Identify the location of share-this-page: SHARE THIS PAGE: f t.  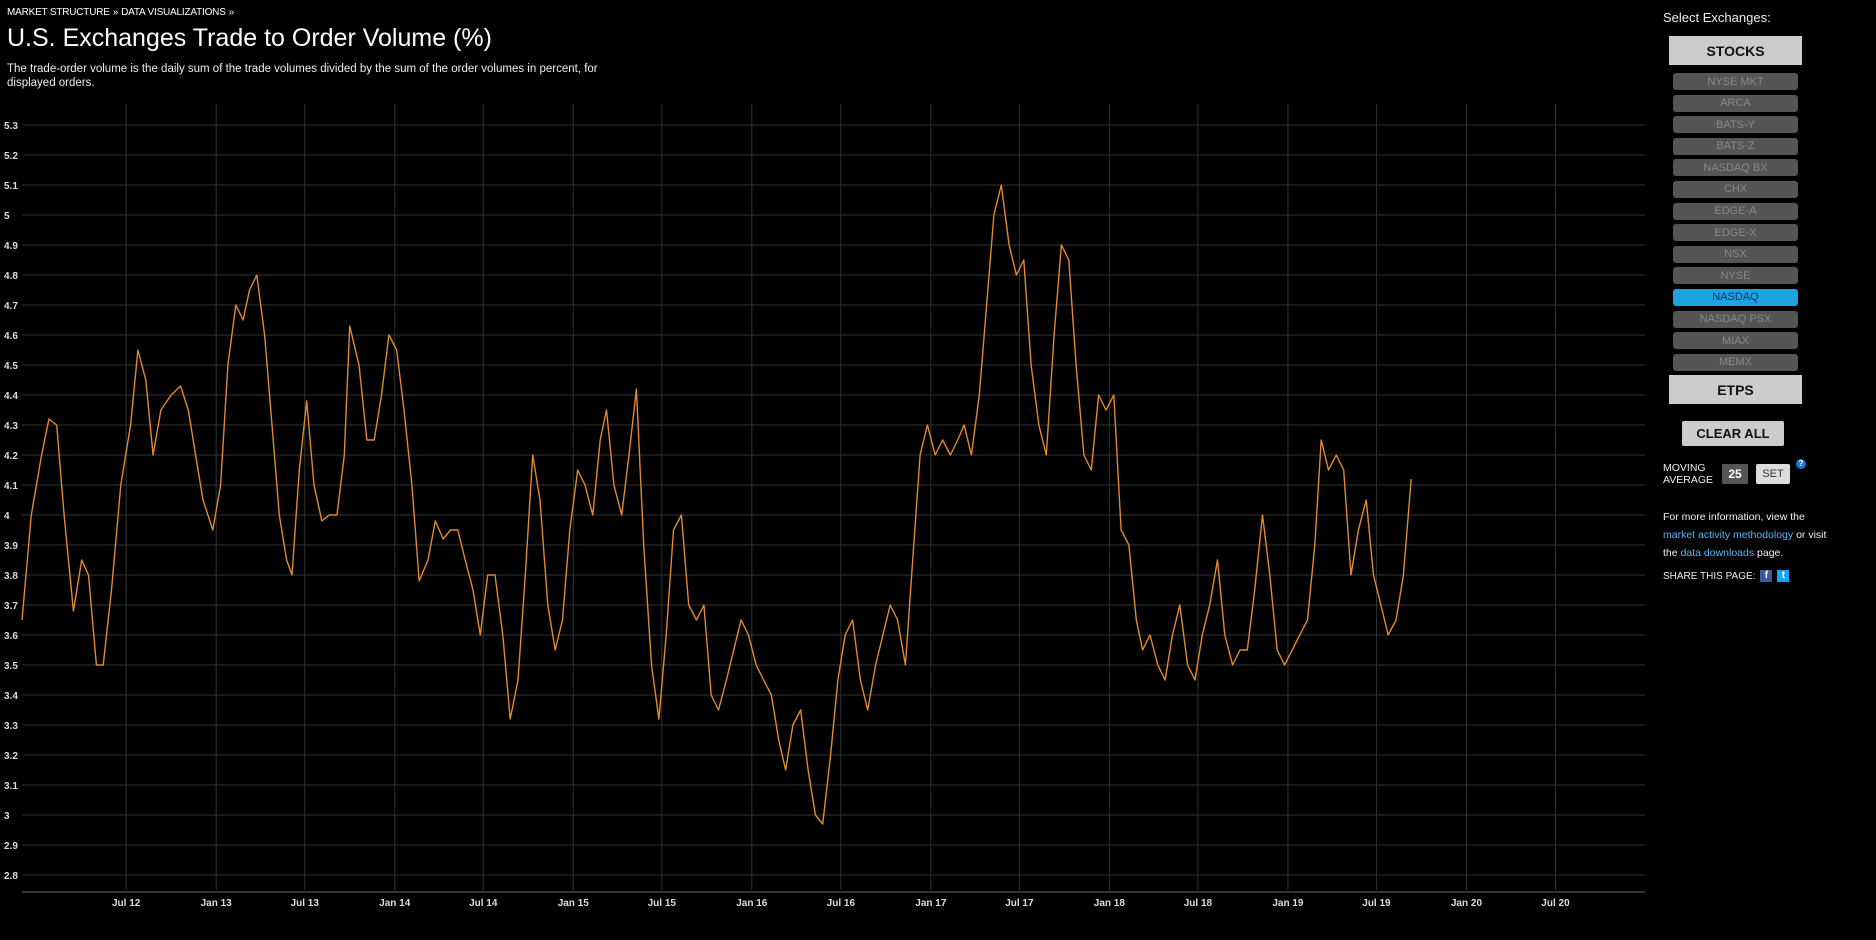
(1726, 576).